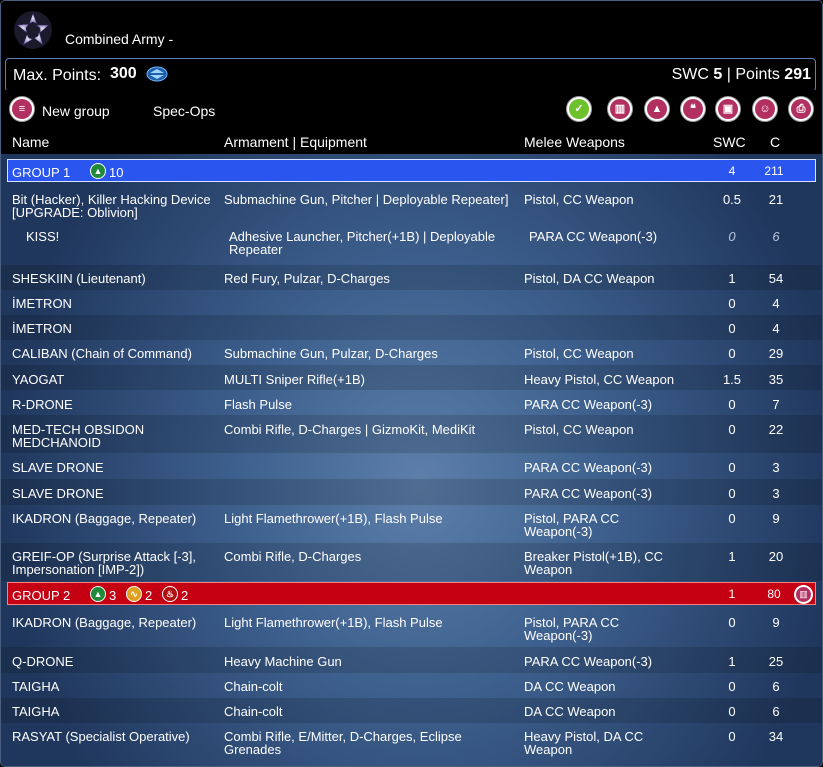 The width and height of the screenshot is (823, 767). I want to click on unit-cost: 3, so click(776, 493).